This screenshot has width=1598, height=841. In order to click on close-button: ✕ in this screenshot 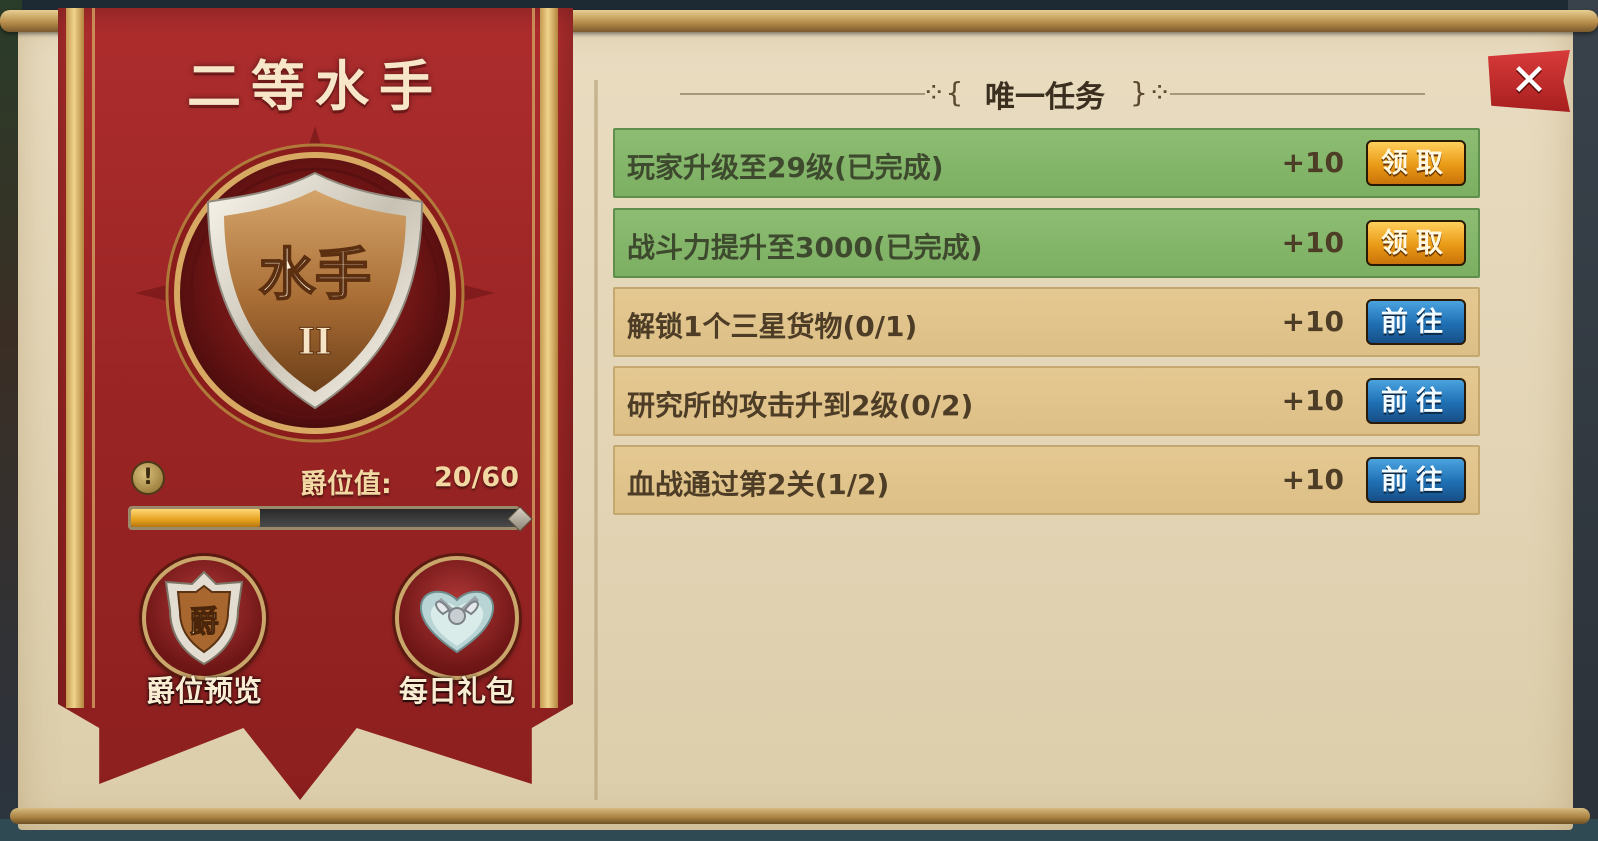, I will do `click(1529, 81)`.